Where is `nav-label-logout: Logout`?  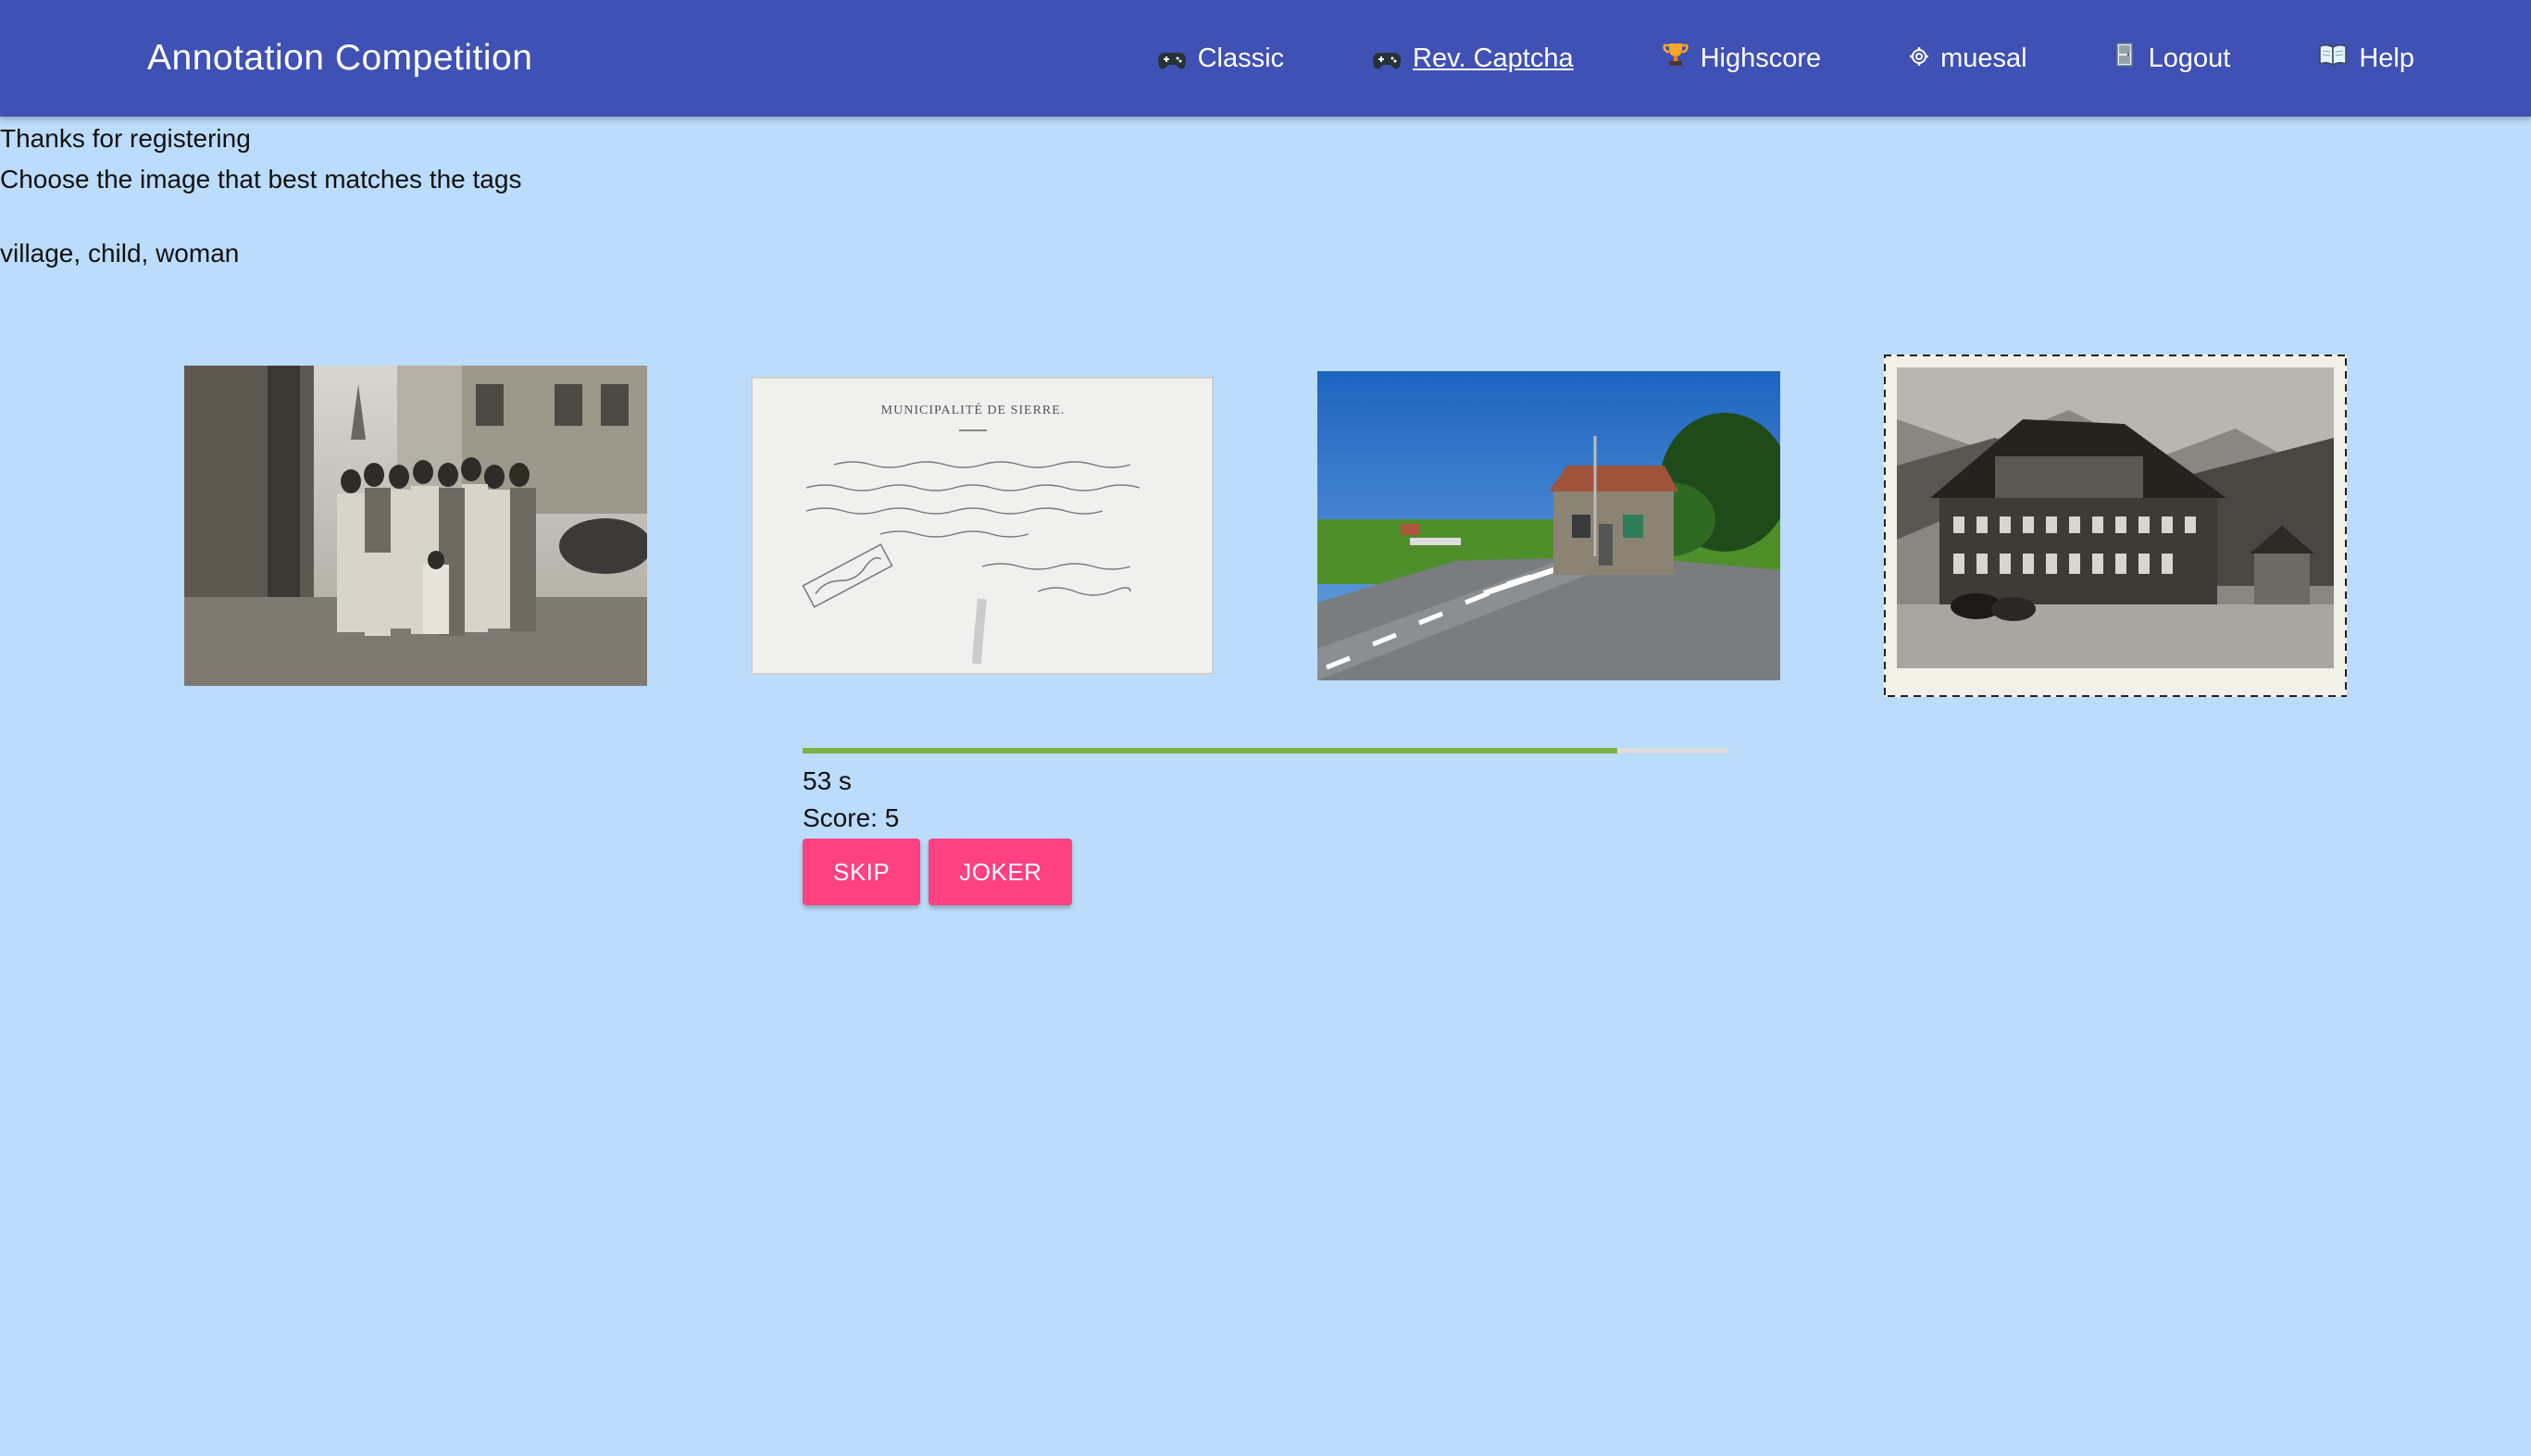 nav-label-logout: Logout is located at coordinates (2189, 58).